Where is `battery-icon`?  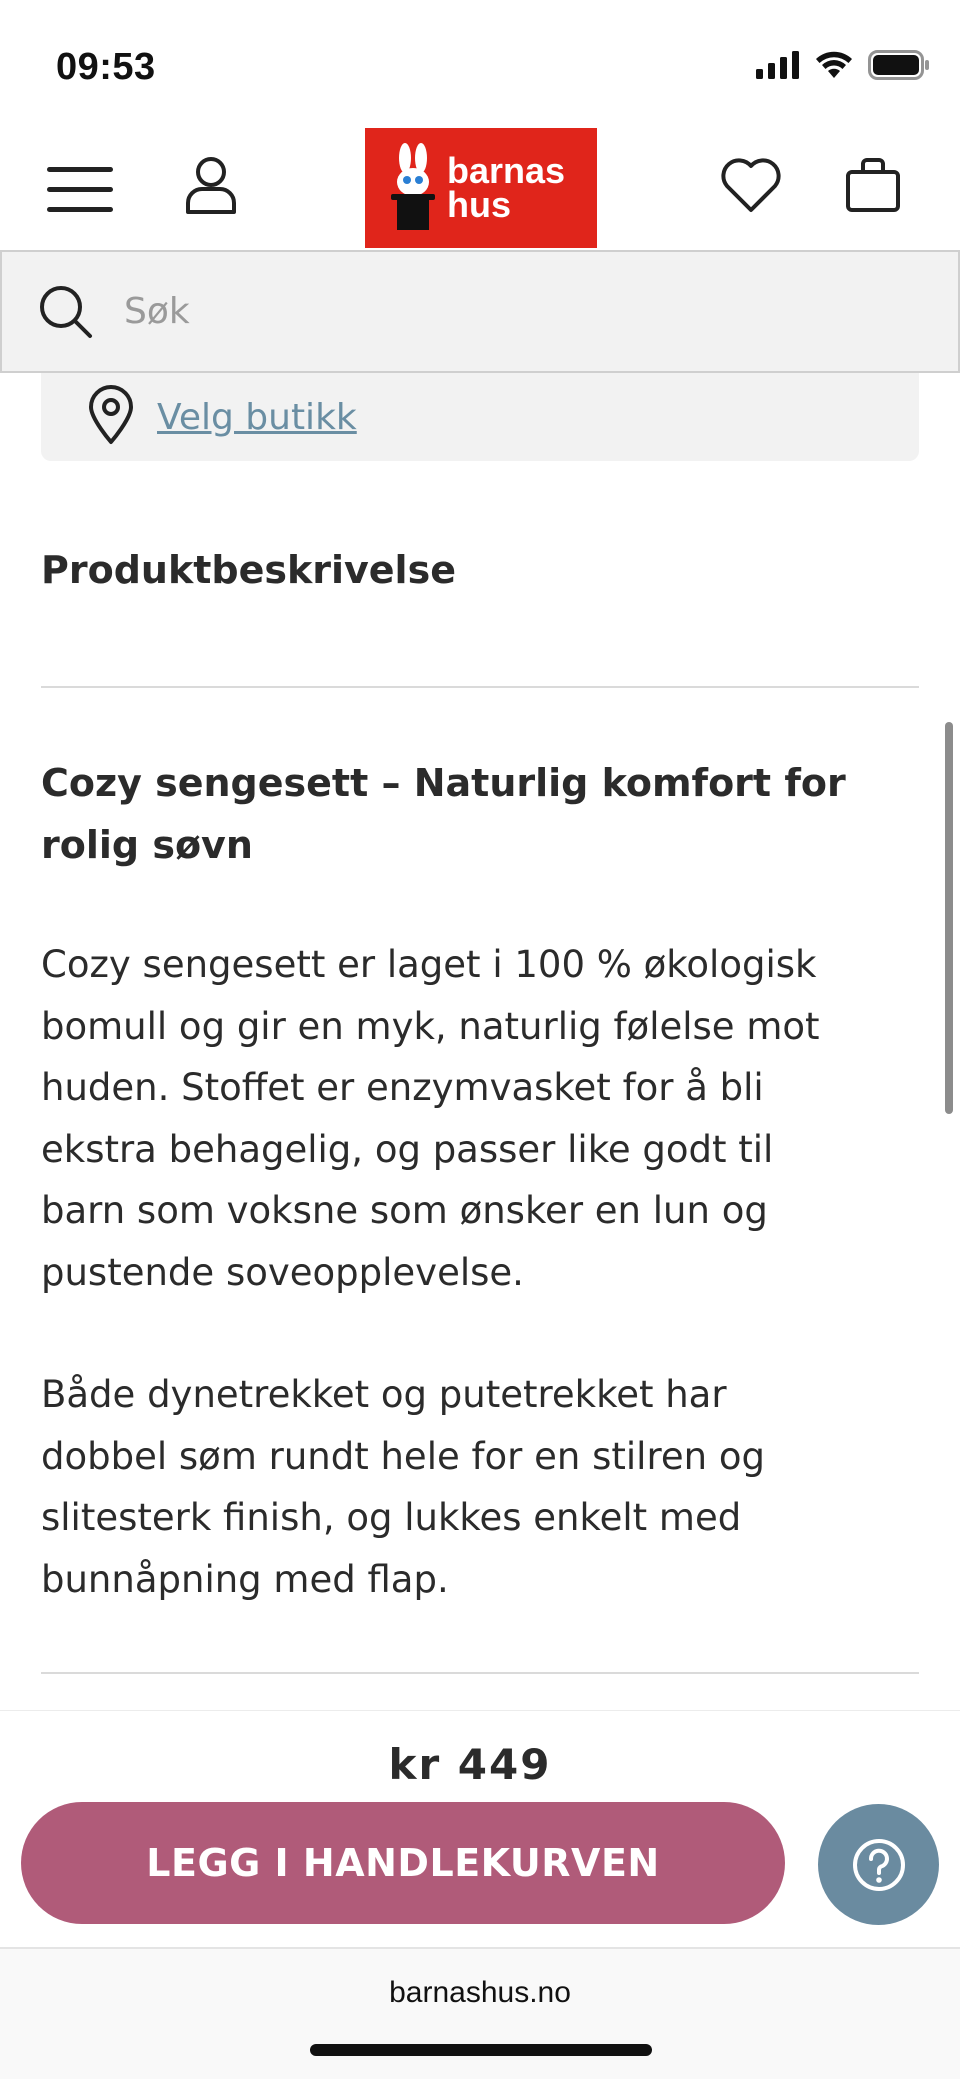
battery-icon is located at coordinates (898, 65).